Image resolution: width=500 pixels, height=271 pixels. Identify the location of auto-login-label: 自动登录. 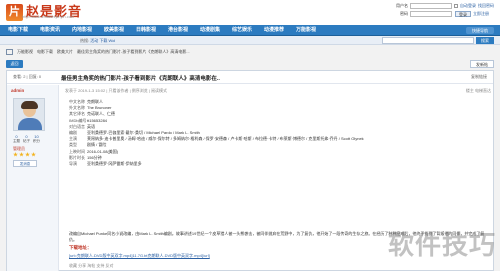
(468, 5).